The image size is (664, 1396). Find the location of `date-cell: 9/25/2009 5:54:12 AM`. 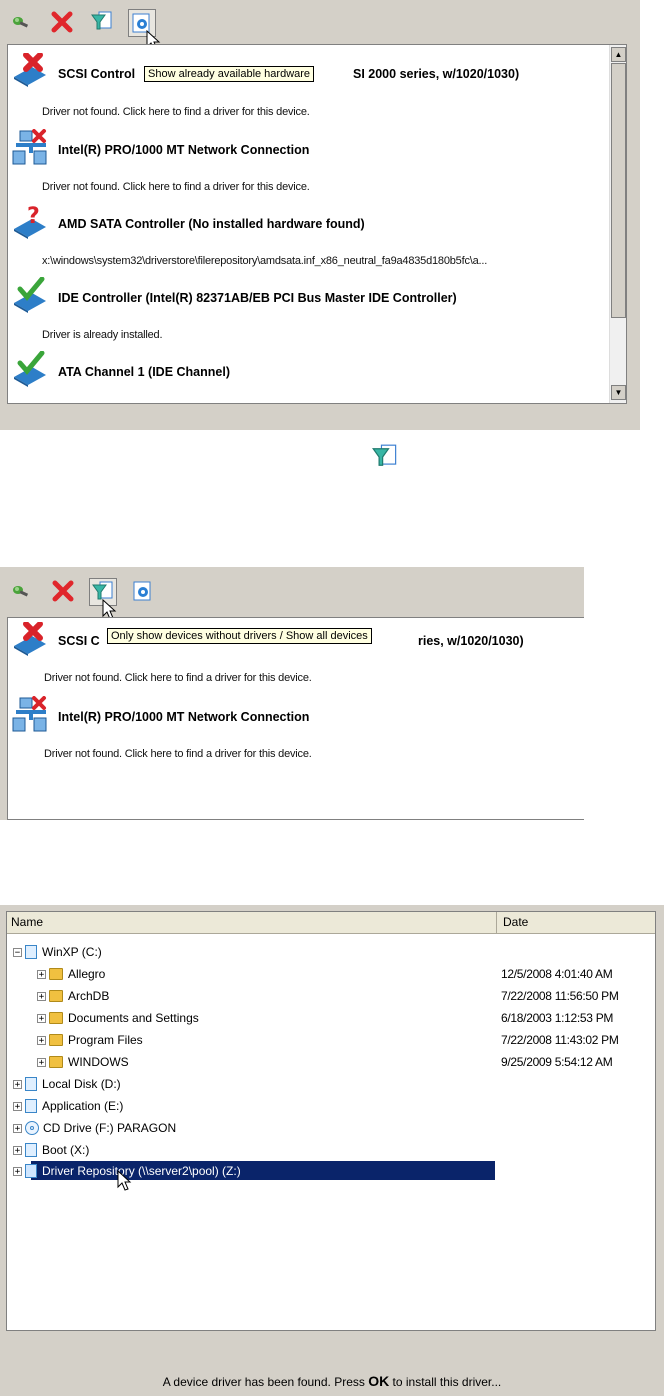

date-cell: 9/25/2009 5:54:12 AM is located at coordinates (557, 1062).